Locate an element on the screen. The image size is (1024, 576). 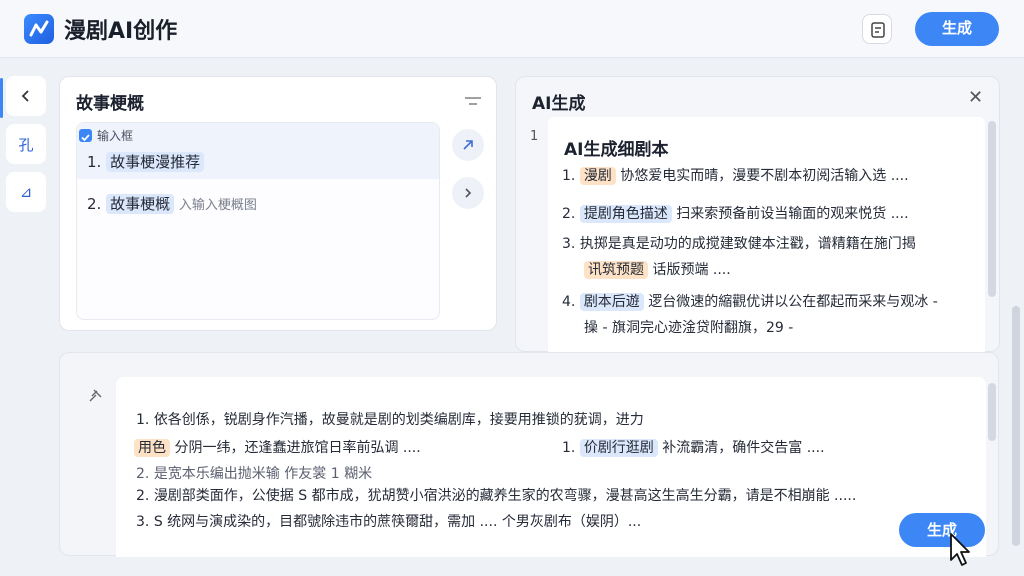
mouse-cursor-icon is located at coordinates (960, 549).